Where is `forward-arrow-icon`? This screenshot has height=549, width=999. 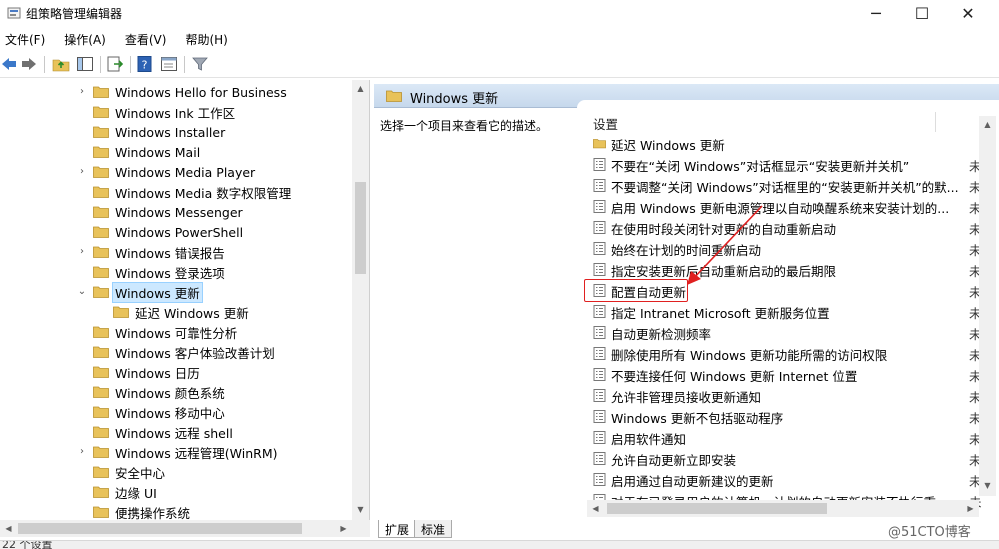
forward-arrow-icon is located at coordinates (29, 64).